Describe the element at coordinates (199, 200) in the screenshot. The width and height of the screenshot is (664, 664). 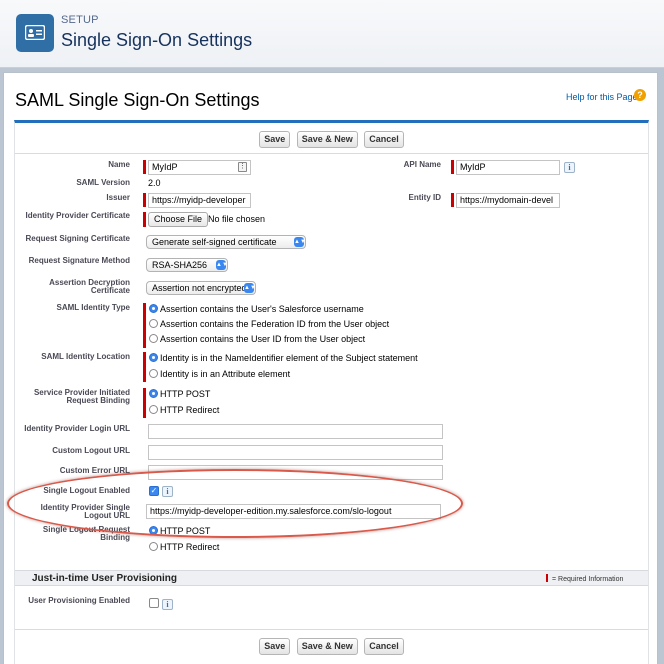
I see `issuer-input: https://myidp-developer` at that location.